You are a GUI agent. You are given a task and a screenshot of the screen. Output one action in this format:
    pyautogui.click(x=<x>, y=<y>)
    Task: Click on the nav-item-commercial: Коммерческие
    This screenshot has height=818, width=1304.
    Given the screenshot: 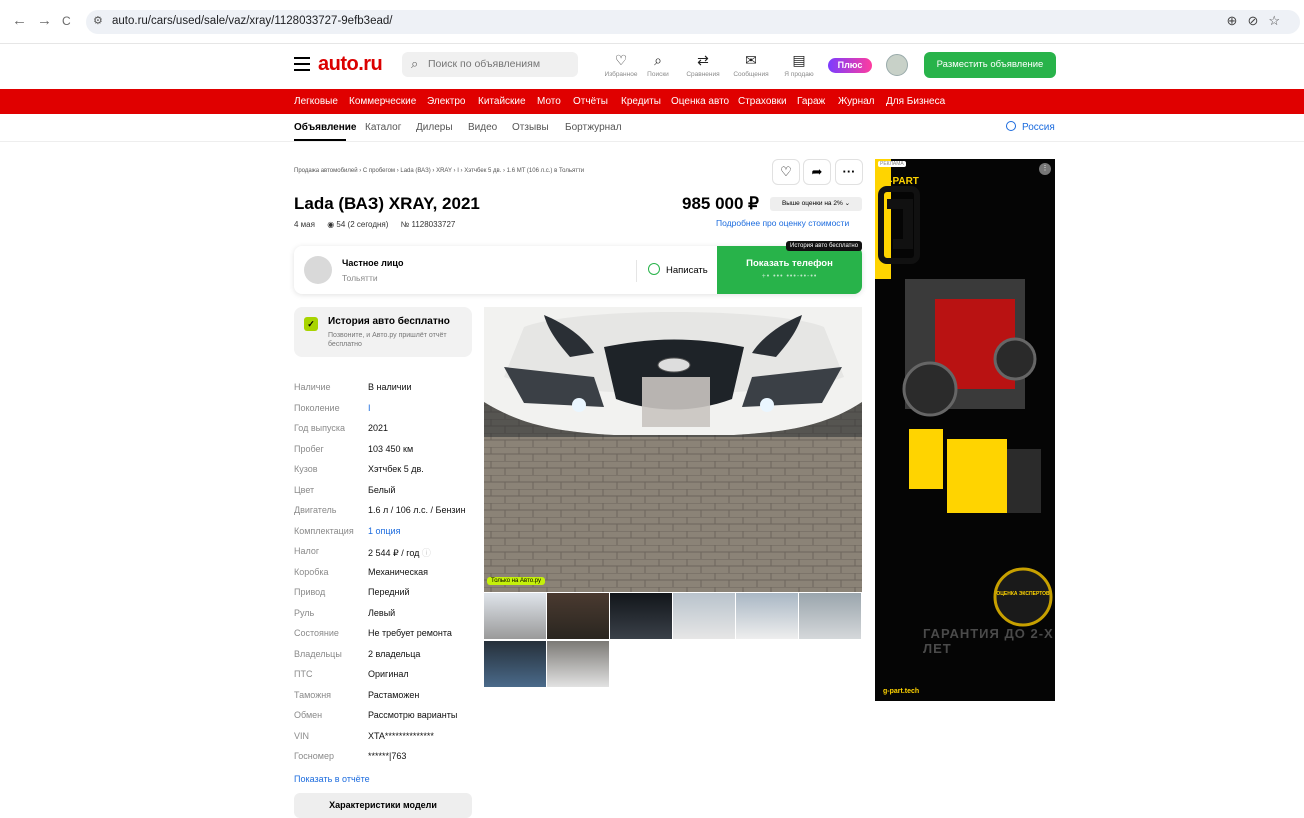 What is the action you would take?
    pyautogui.click(x=382, y=101)
    